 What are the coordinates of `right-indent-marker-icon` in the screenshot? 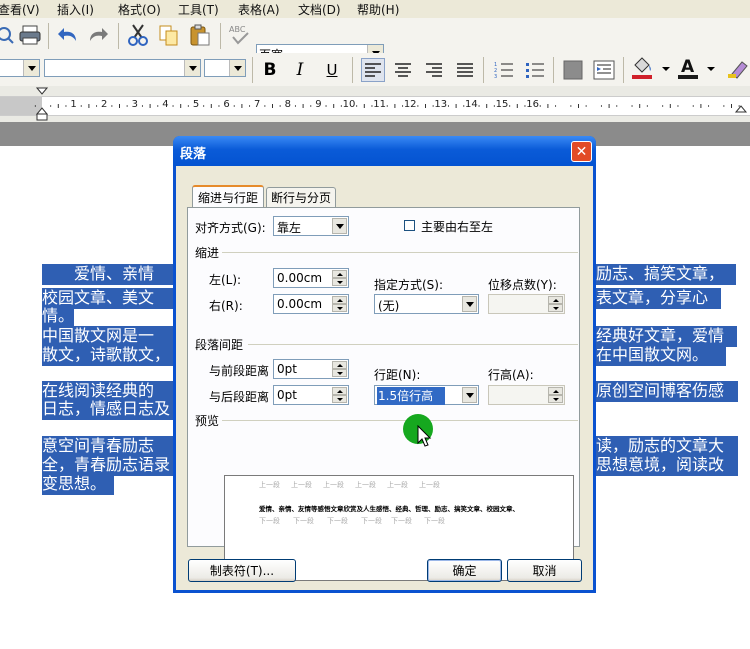 It's located at (741, 105).